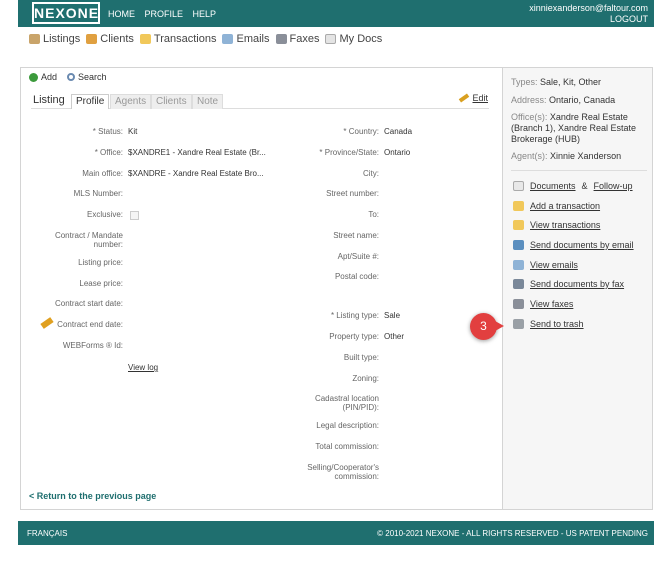  I want to click on search-button: Search, so click(87, 77).